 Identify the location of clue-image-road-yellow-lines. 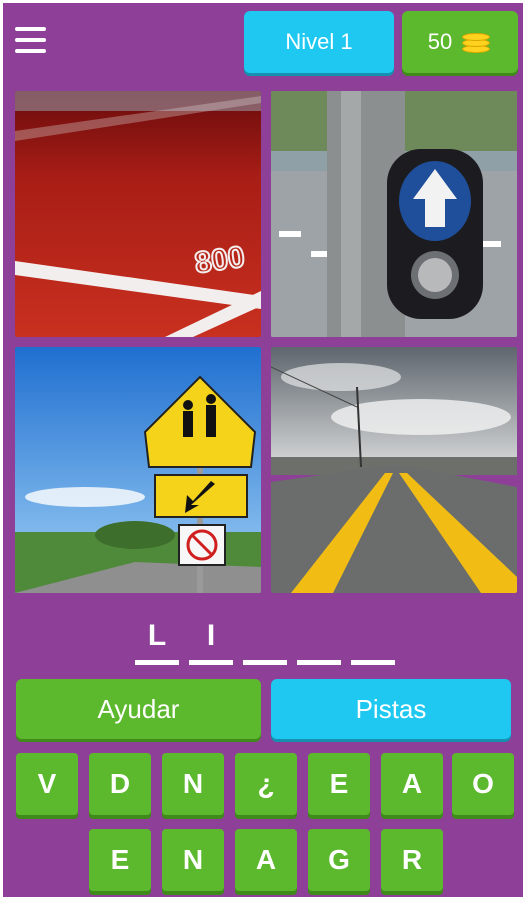
(394, 470).